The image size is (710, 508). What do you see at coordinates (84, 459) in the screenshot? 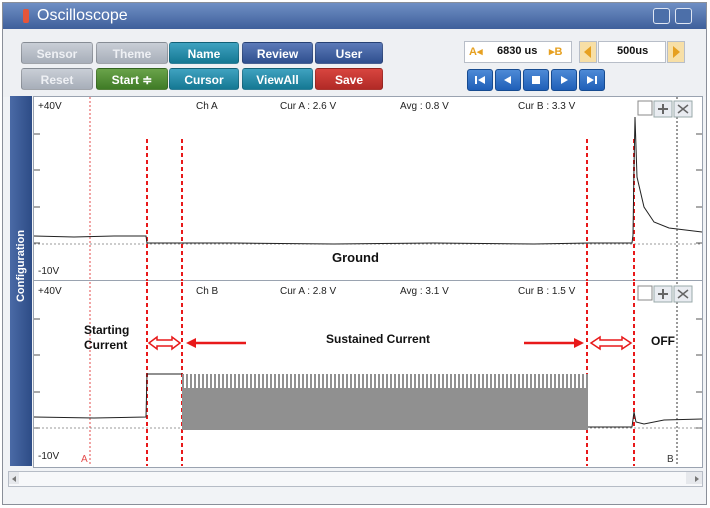
I see `cursor-a-marker: A` at bounding box center [84, 459].